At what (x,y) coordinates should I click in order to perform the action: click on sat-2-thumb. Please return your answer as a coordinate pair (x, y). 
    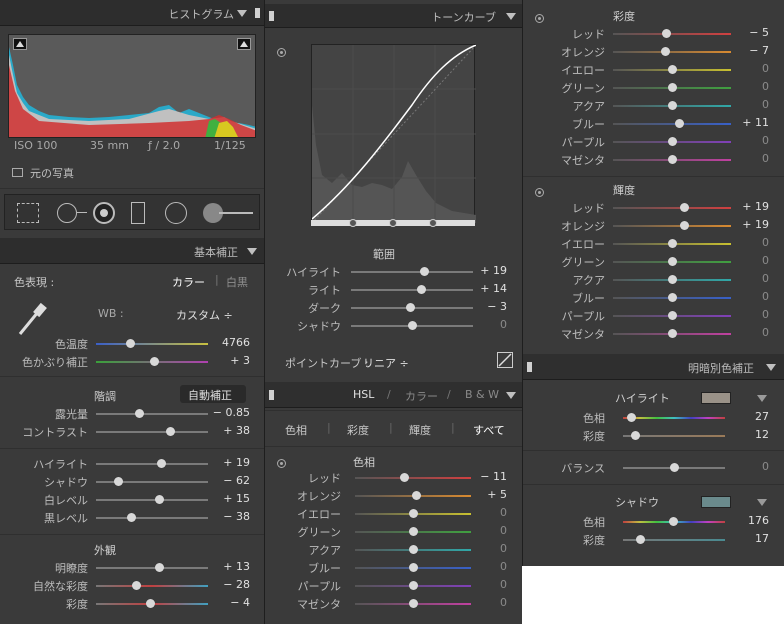
    Looking at the image, I should click on (672, 69).